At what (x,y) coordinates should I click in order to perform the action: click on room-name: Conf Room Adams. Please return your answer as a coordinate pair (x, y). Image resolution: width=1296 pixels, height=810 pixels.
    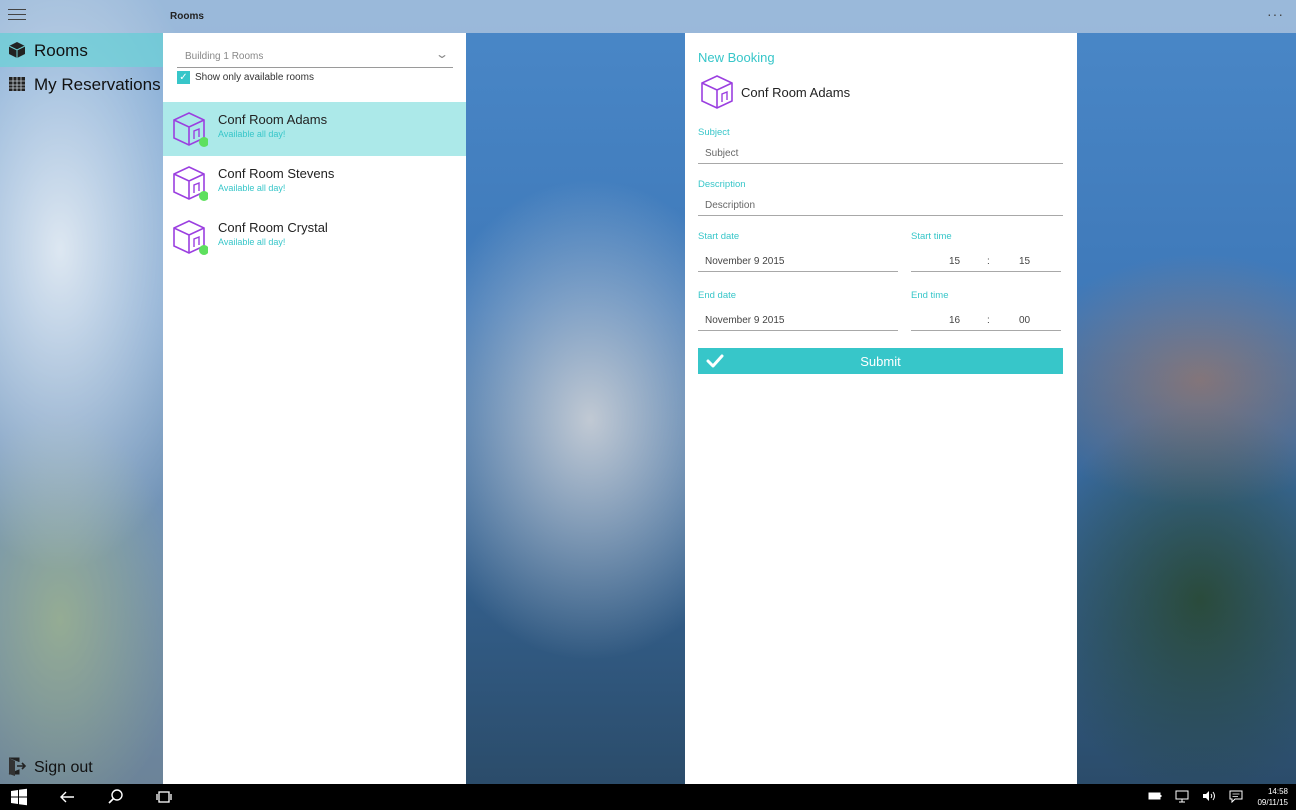
    Looking at the image, I should click on (273, 119).